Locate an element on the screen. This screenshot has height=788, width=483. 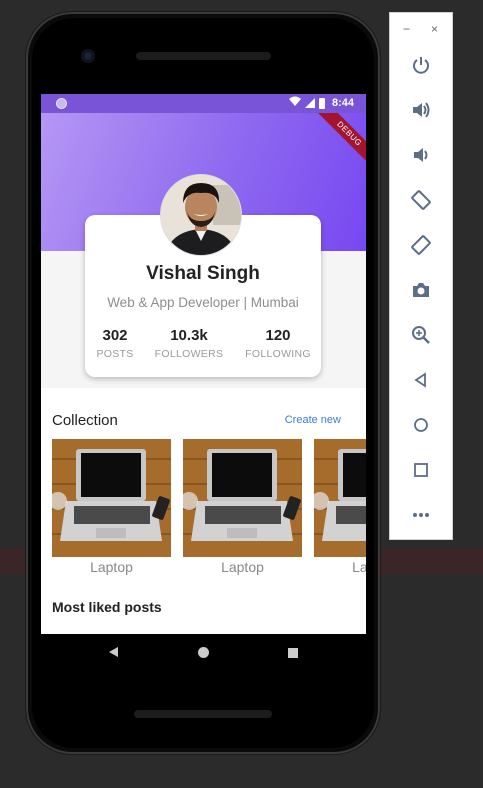
avatar is located at coordinates (201, 215).